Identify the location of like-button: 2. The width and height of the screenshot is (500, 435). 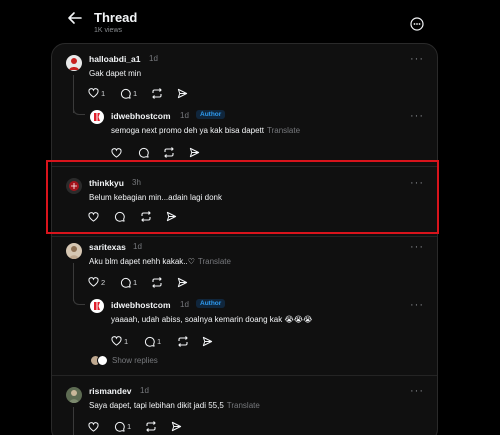
(96, 282).